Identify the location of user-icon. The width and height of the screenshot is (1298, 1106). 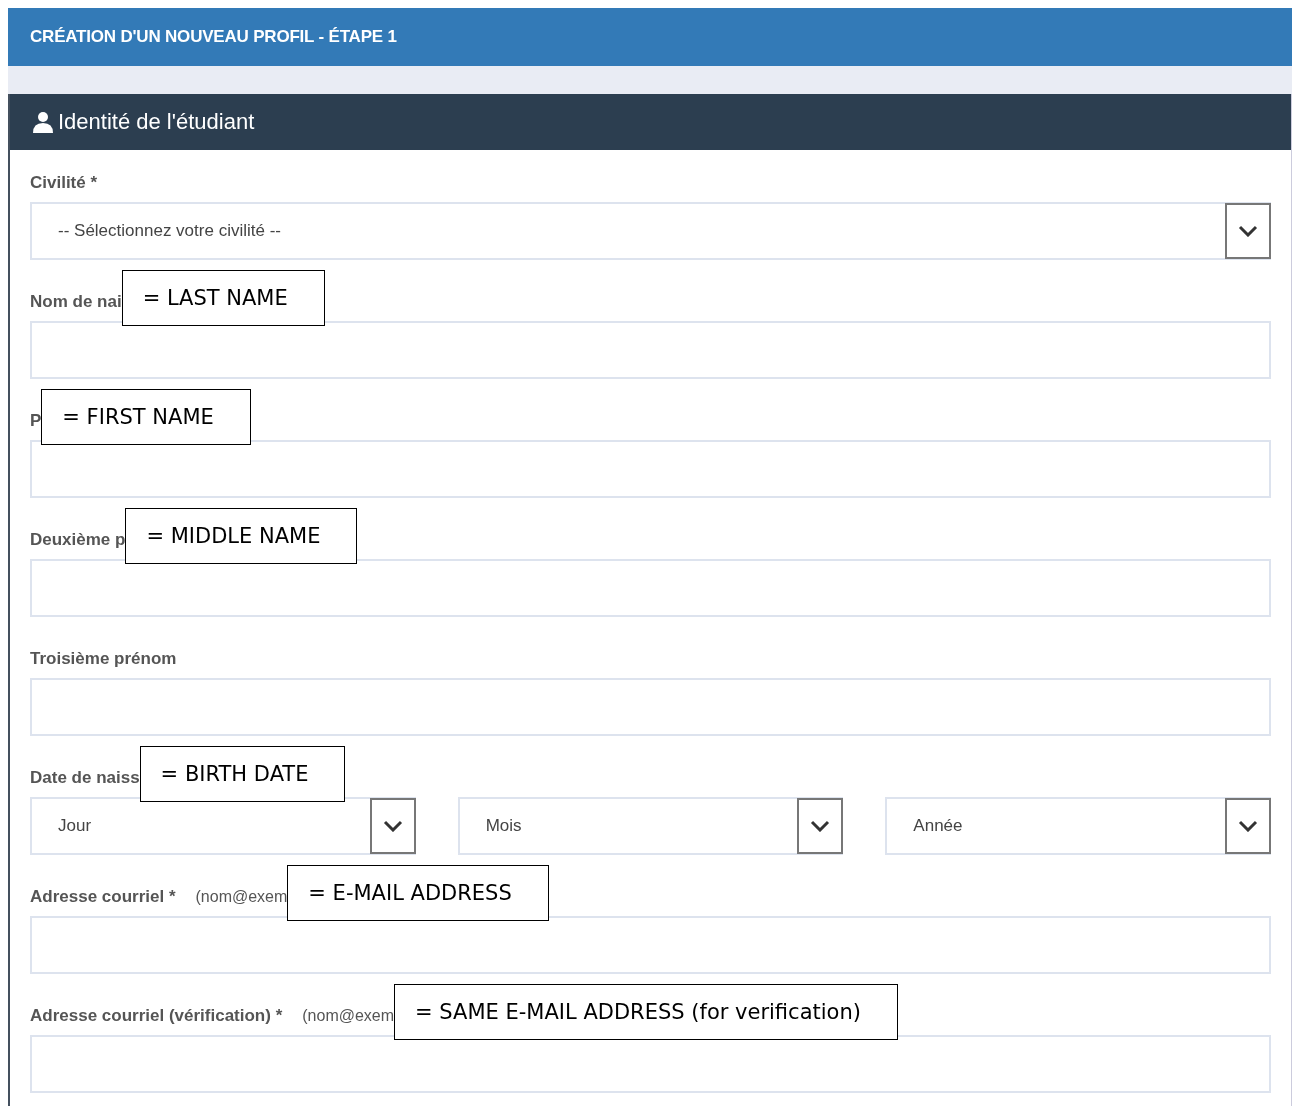
(43, 122).